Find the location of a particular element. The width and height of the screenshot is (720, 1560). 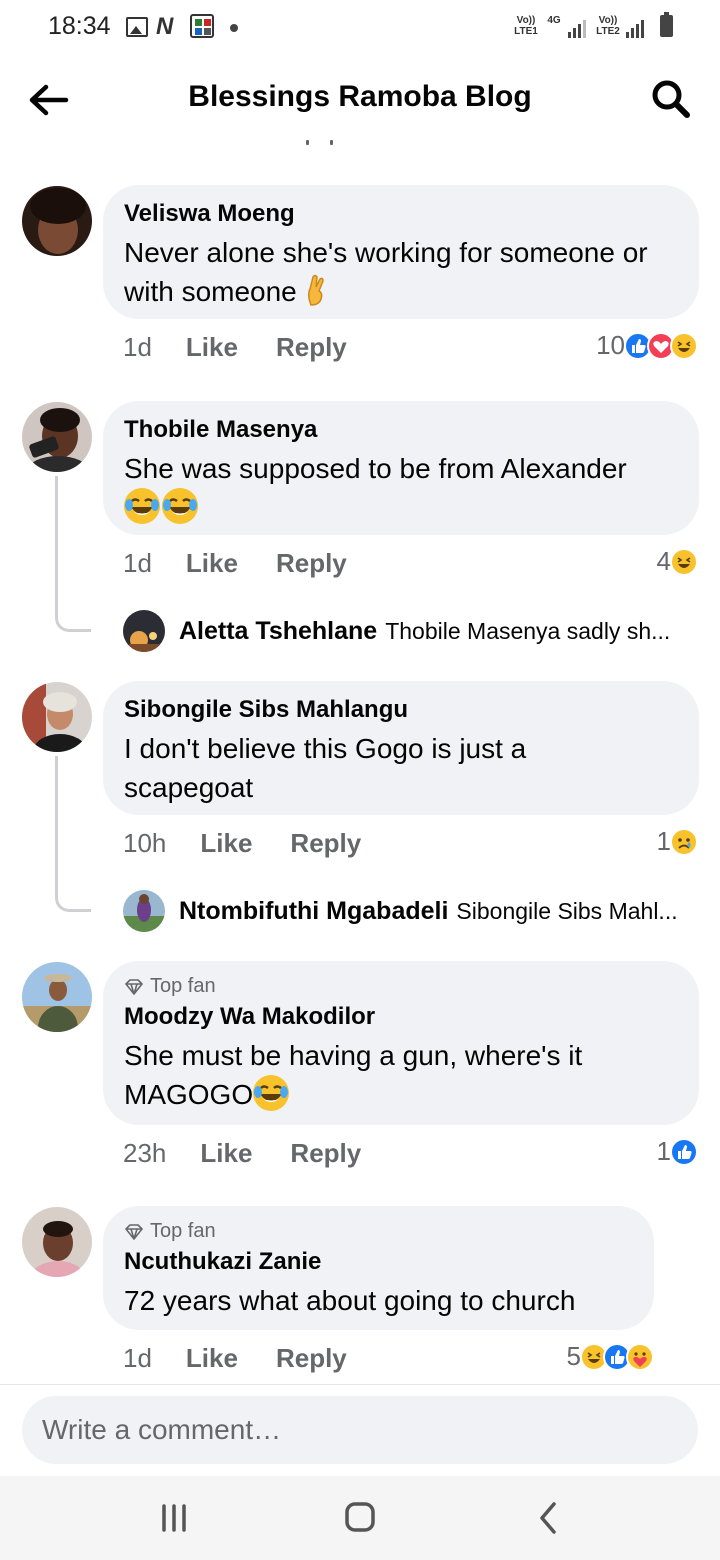

reply-author: Aletta Tshehlane is located at coordinates (278, 630).